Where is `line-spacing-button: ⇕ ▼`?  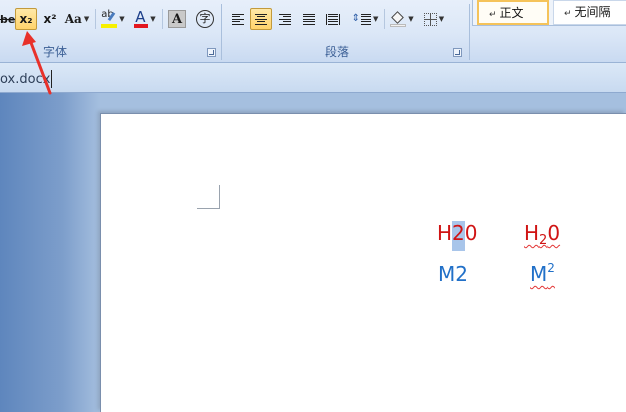
line-spacing-button: ⇕ ▼ is located at coordinates (365, 19).